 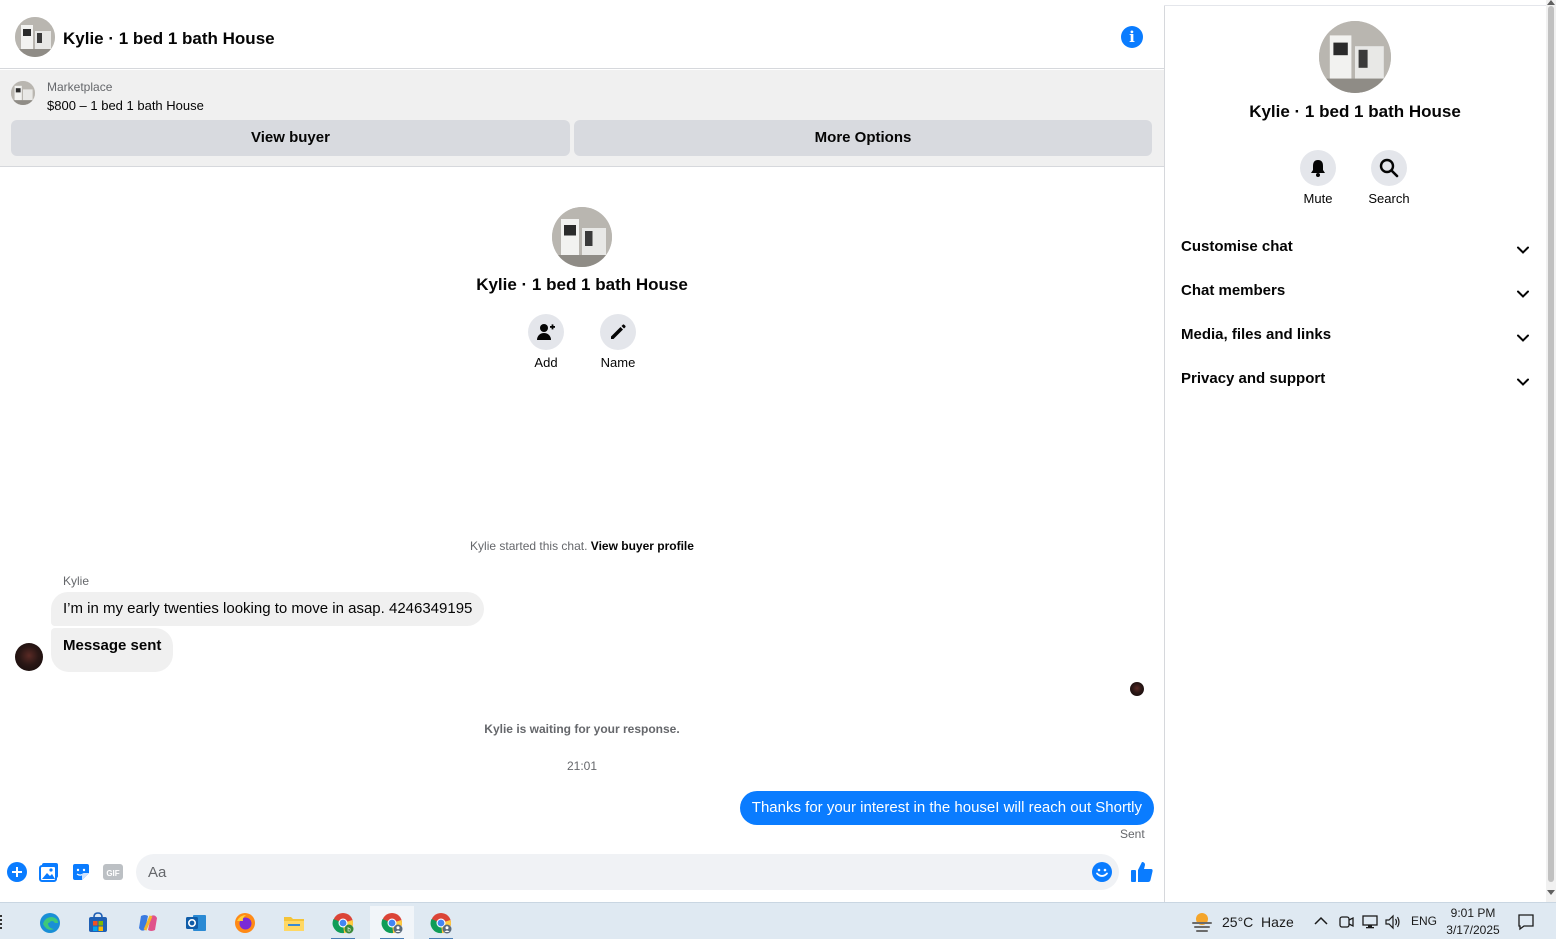 What do you see at coordinates (1132, 37) in the screenshot?
I see `info-icon: i` at bounding box center [1132, 37].